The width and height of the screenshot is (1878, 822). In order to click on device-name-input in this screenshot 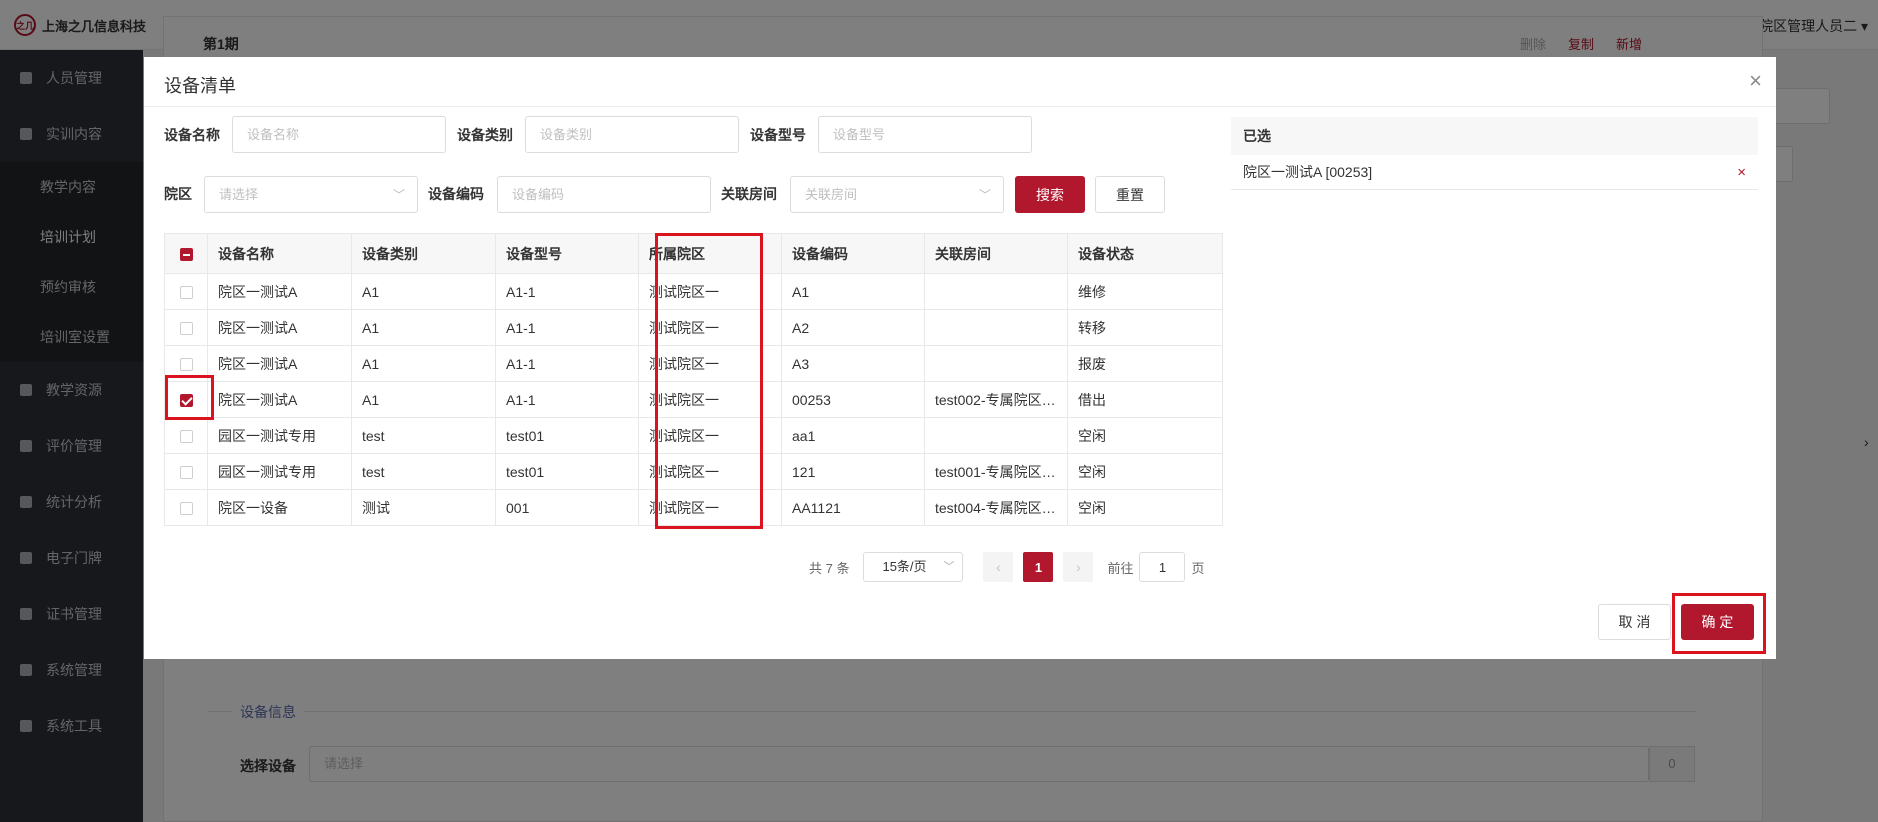, I will do `click(339, 134)`.